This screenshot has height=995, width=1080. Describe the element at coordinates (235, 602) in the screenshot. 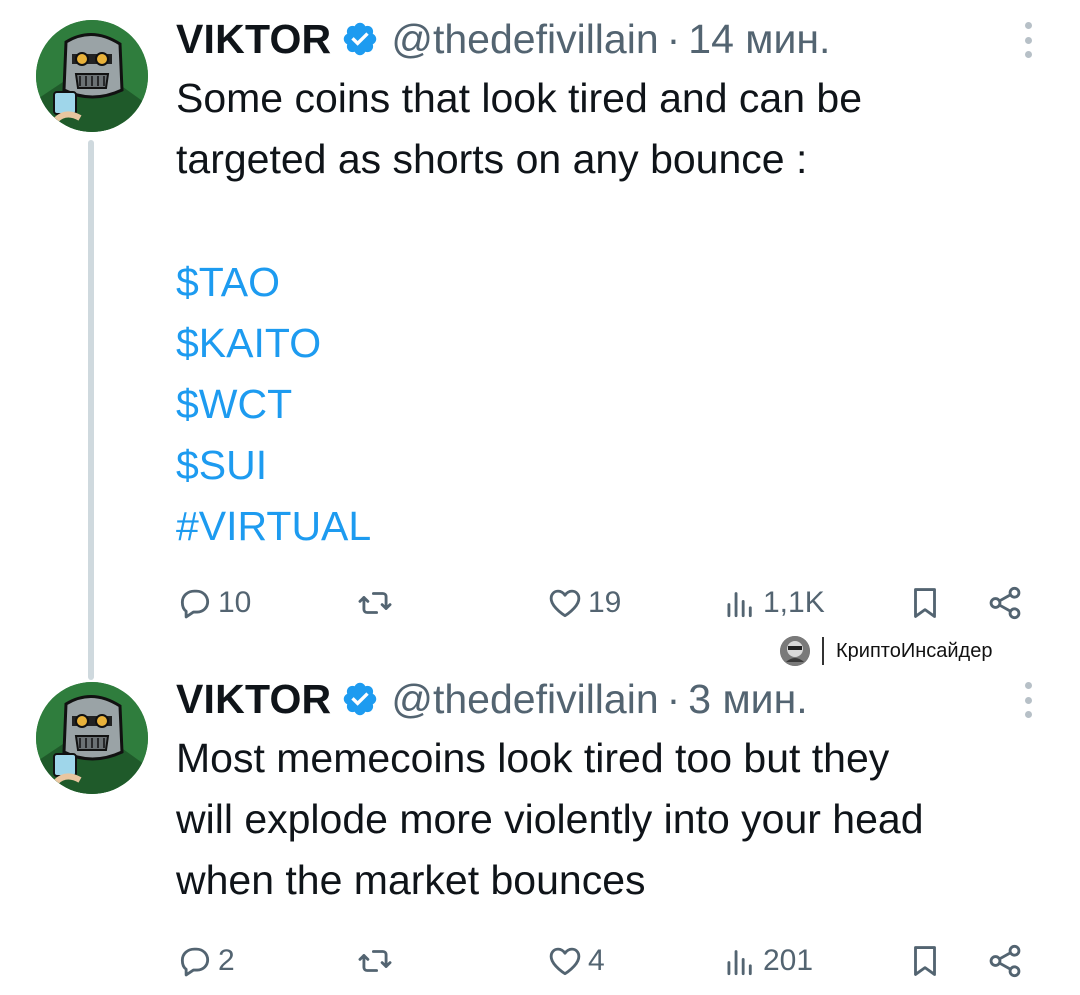

I see `reply-count: 10` at that location.